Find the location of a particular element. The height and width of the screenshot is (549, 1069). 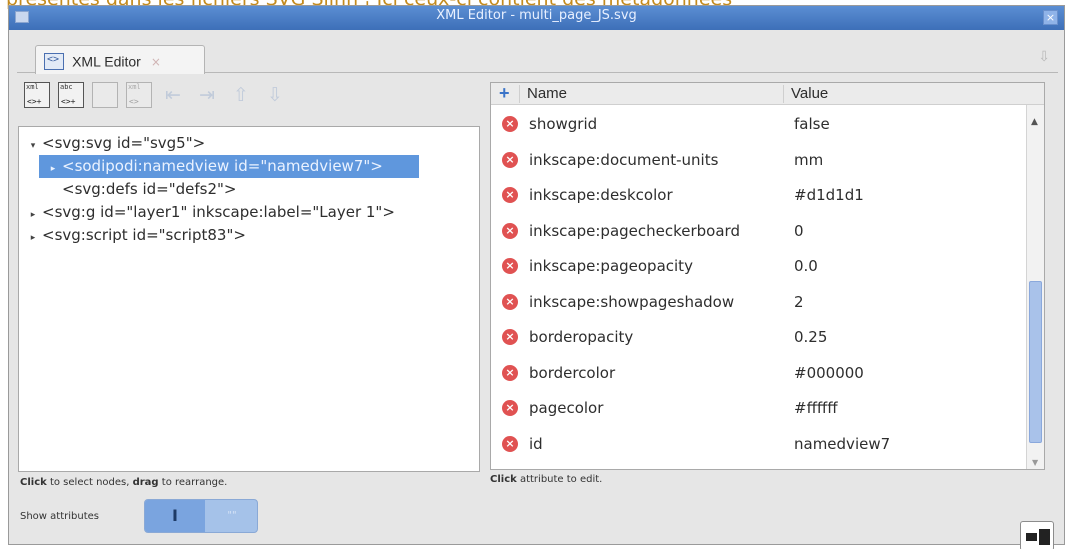

attribute-value: #d1d1d1 is located at coordinates (829, 195).